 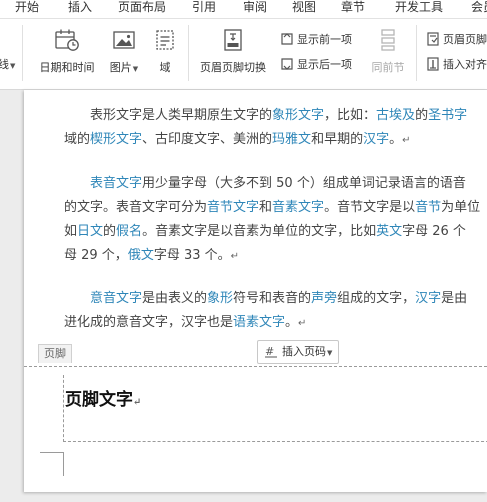 I want to click on hyperlink: 圣书字, so click(x=447, y=115).